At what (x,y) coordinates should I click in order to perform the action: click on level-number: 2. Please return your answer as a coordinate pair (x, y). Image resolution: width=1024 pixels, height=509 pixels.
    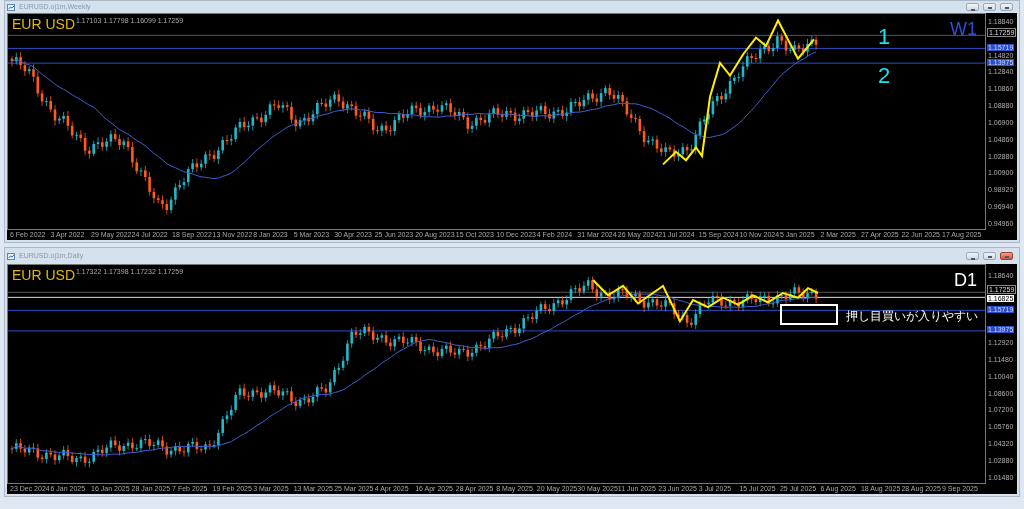
    Looking at the image, I should click on (884, 76).